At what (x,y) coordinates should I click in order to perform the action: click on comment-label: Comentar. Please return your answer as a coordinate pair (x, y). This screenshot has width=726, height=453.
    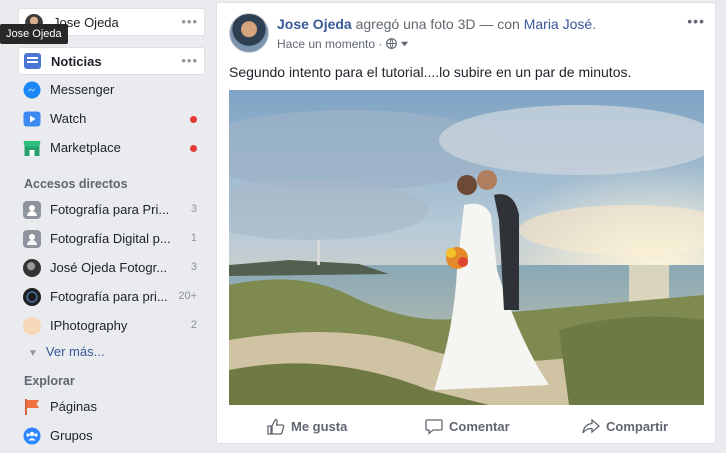
    Looking at the image, I should click on (479, 426).